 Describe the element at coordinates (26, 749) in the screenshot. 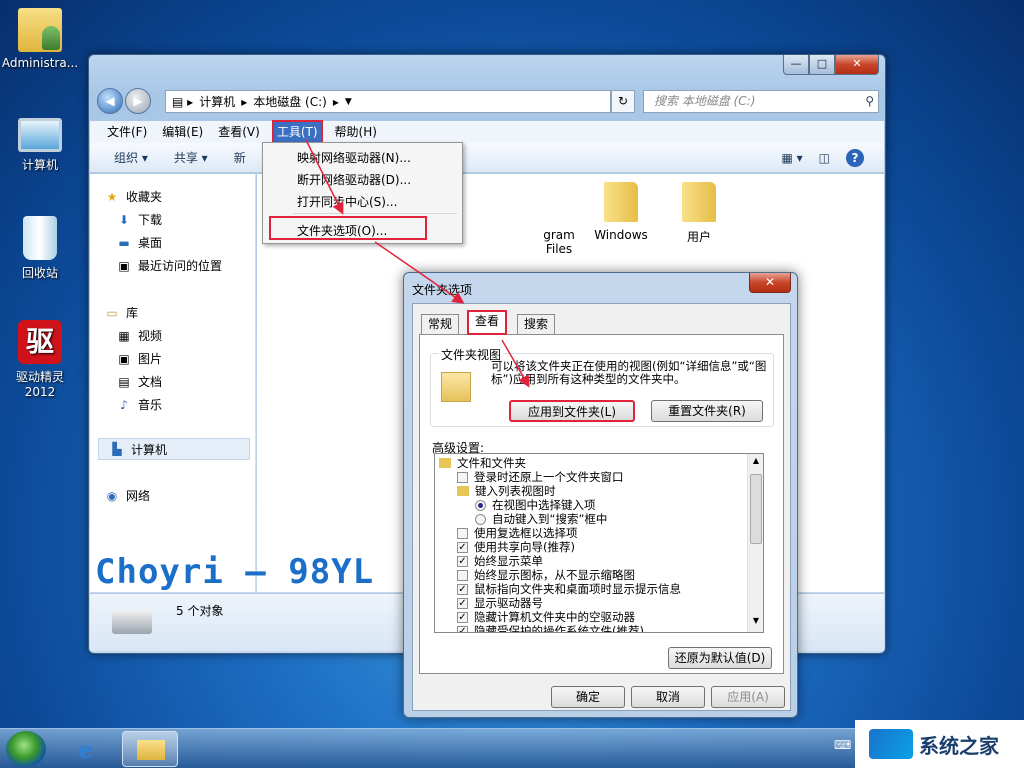

I see `start-button` at that location.